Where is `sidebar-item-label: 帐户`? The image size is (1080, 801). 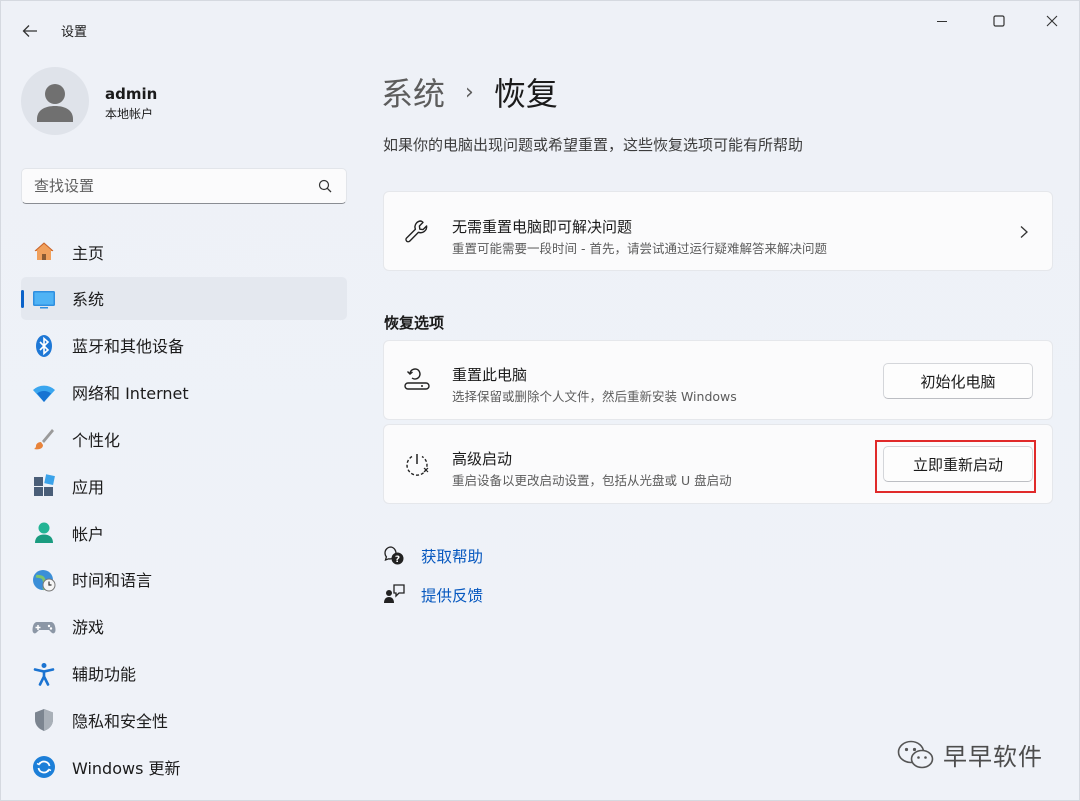 sidebar-item-label: 帐户 is located at coordinates (88, 534).